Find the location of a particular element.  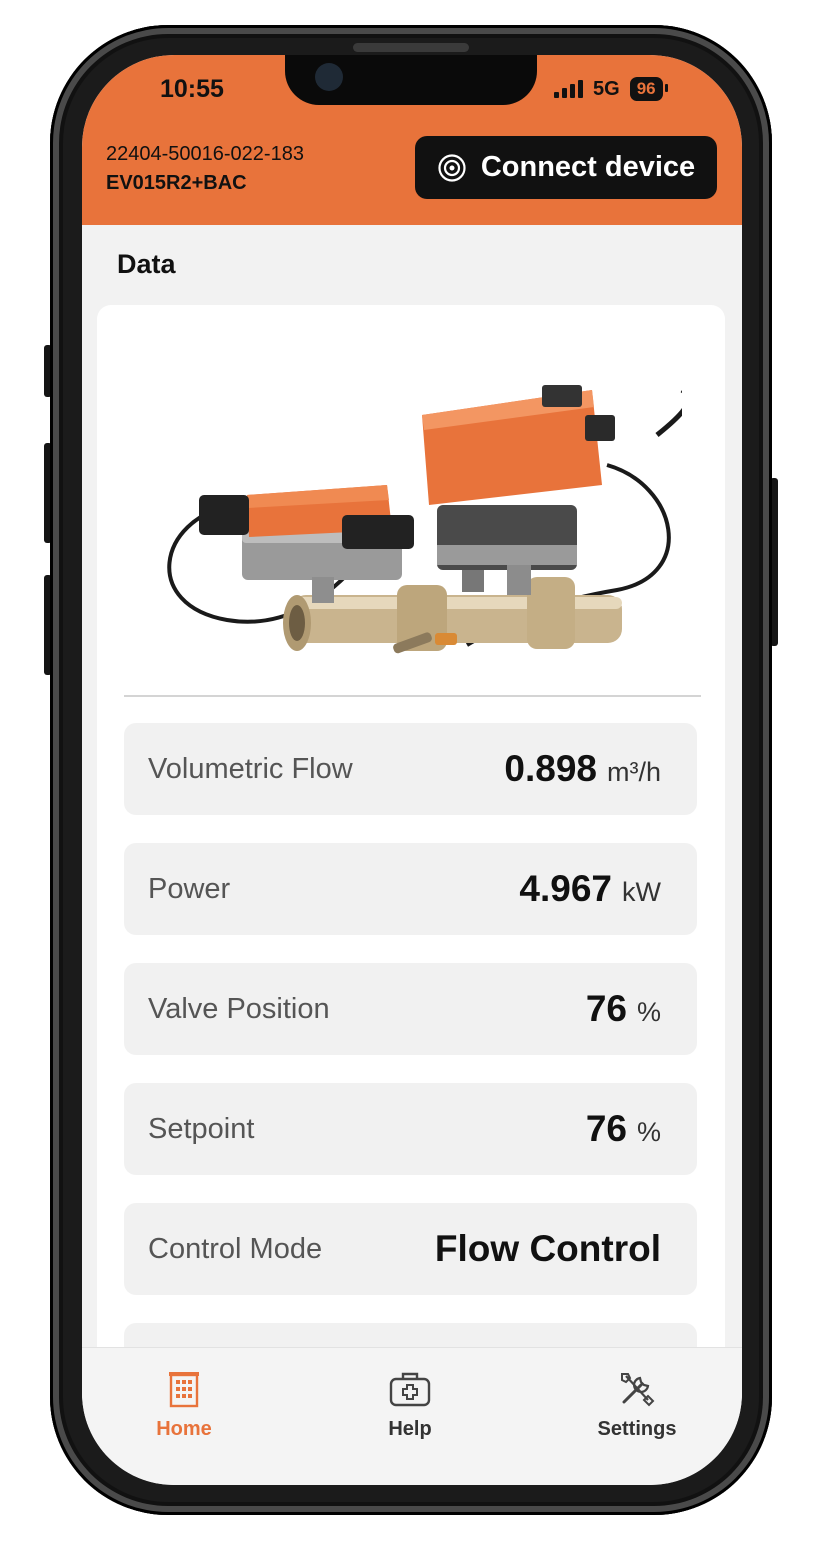

reading-row-volumetric-flow: Volumetric Flow 0.898 m³/h is located at coordinates (410, 769).